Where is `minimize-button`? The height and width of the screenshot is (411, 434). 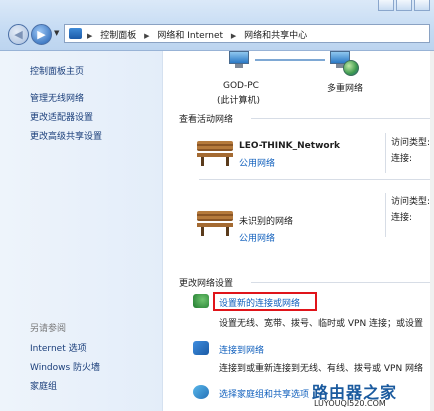 minimize-button is located at coordinates (386, 5).